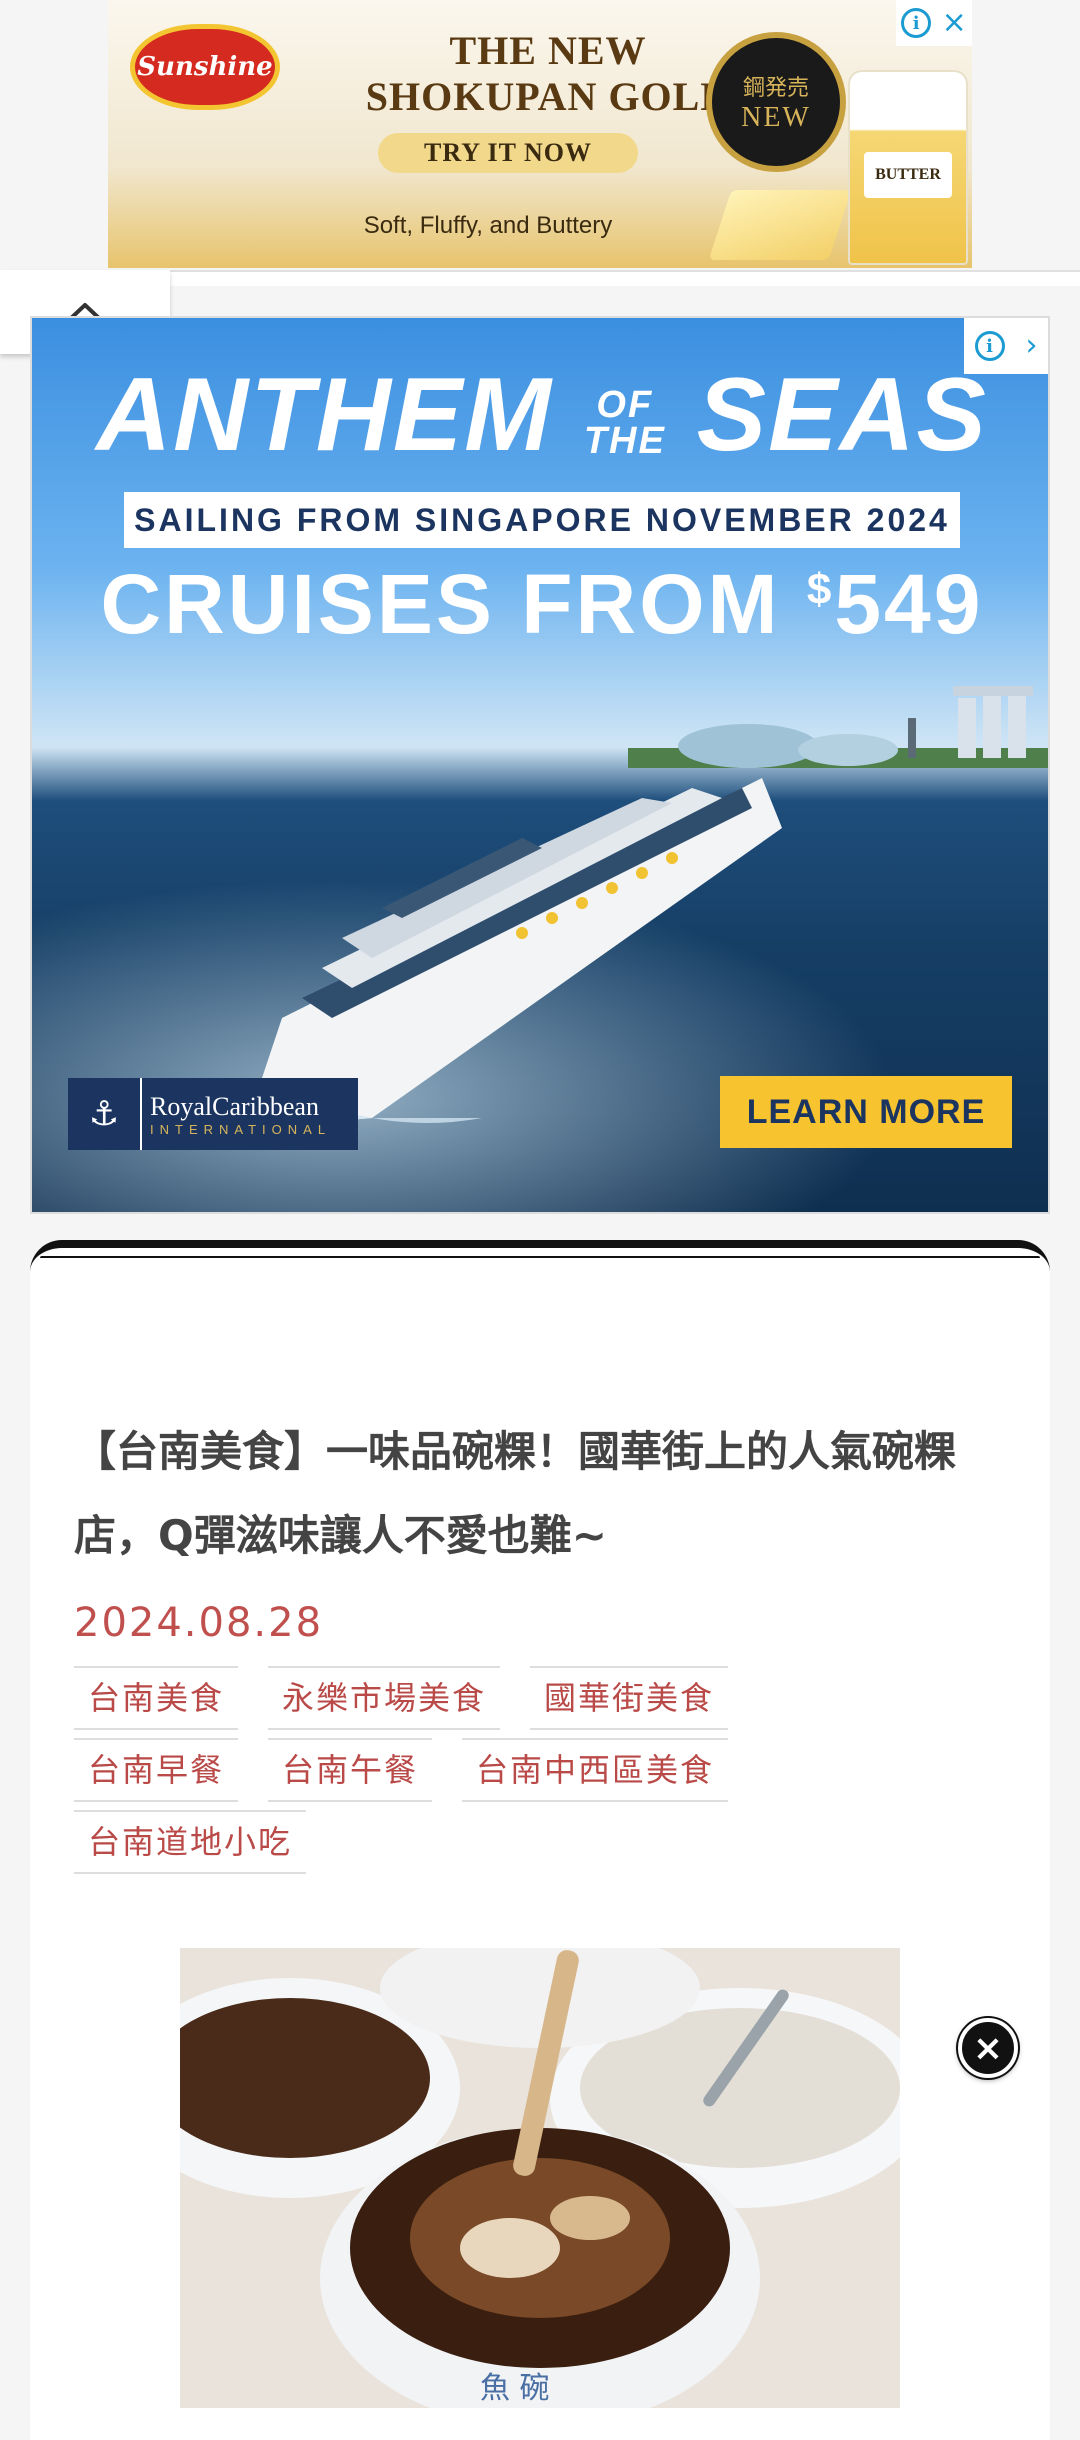  What do you see at coordinates (384, 1698) in the screenshot?
I see `tag-link: 永樂市場美食` at bounding box center [384, 1698].